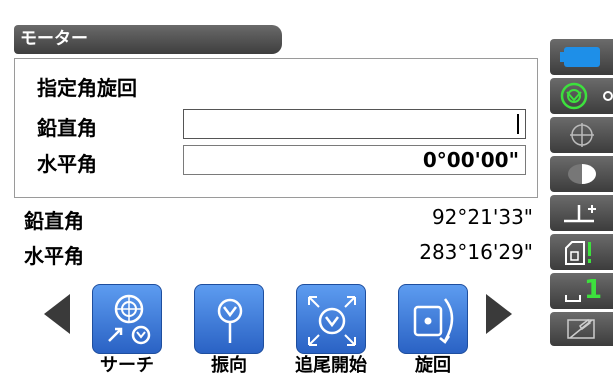 The width and height of the screenshot is (613, 377). I want to click on input-mode-icon, so click(573, 298).